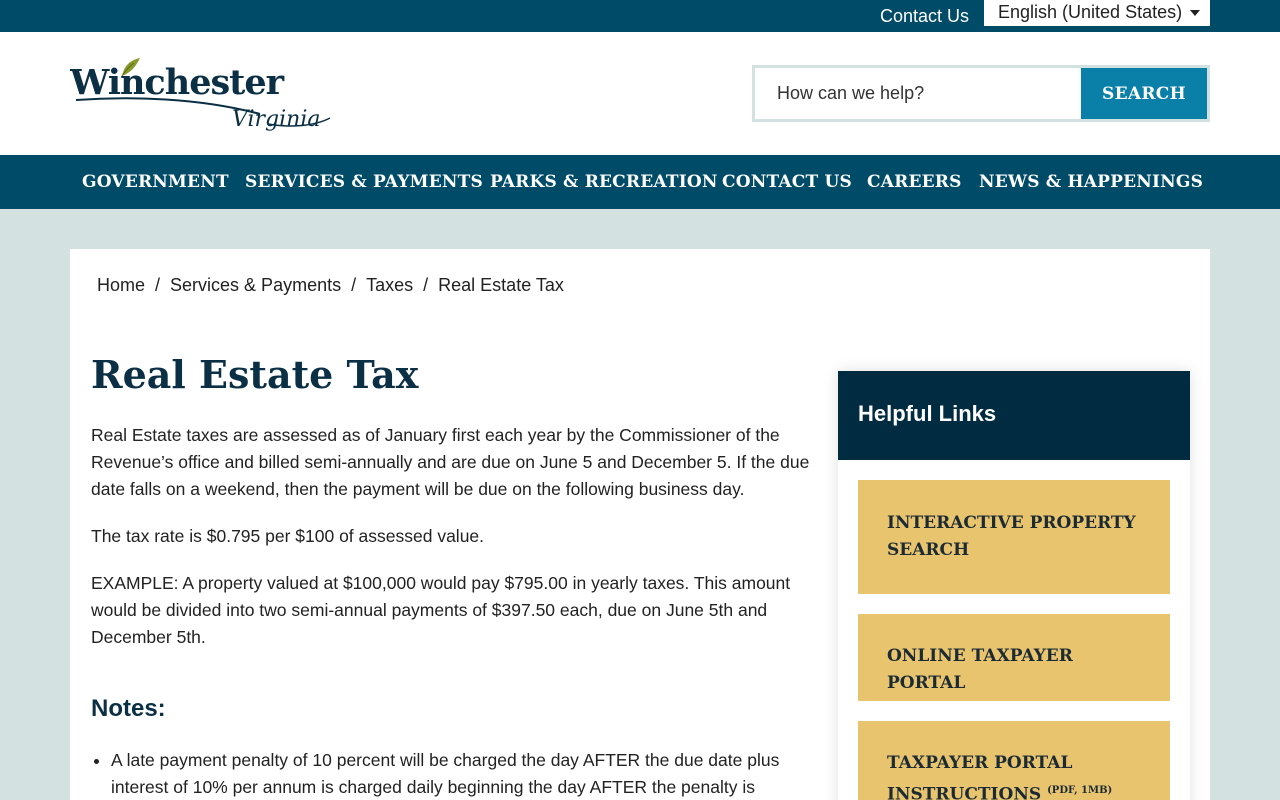 The height and width of the screenshot is (800, 1280). Describe the element at coordinates (155, 182) in the screenshot. I see `nav-item-government: GOVERNMENT` at that location.